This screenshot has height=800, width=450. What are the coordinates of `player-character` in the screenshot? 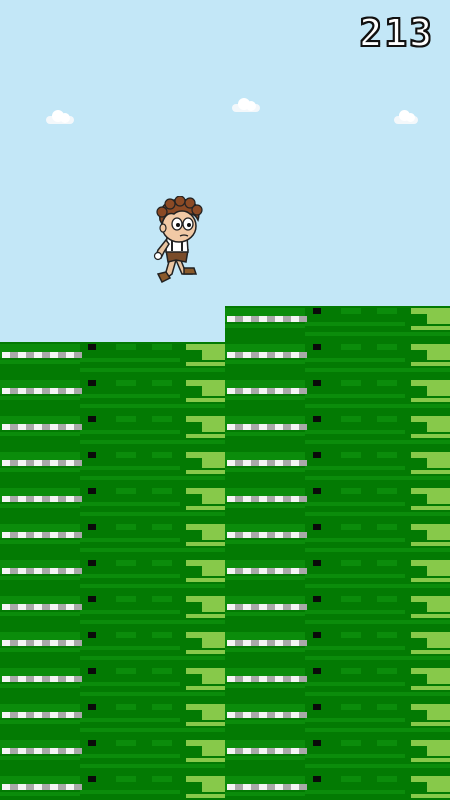 It's located at (178, 241).